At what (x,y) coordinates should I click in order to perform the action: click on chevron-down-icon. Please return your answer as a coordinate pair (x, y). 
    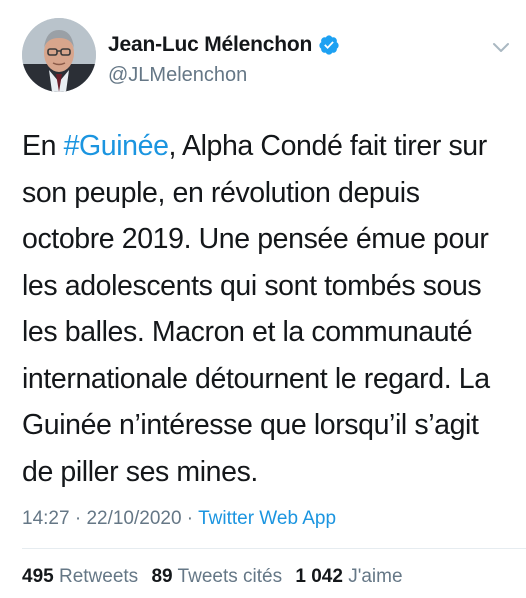
    Looking at the image, I should click on (501, 47).